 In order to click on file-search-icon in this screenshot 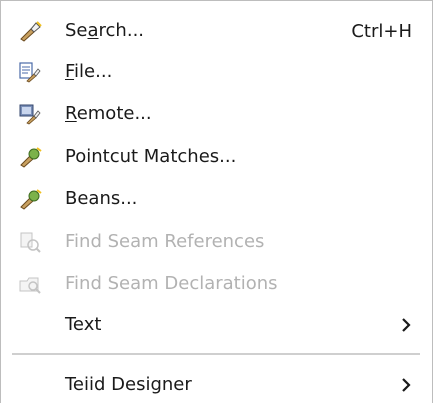, I will do `click(30, 72)`.